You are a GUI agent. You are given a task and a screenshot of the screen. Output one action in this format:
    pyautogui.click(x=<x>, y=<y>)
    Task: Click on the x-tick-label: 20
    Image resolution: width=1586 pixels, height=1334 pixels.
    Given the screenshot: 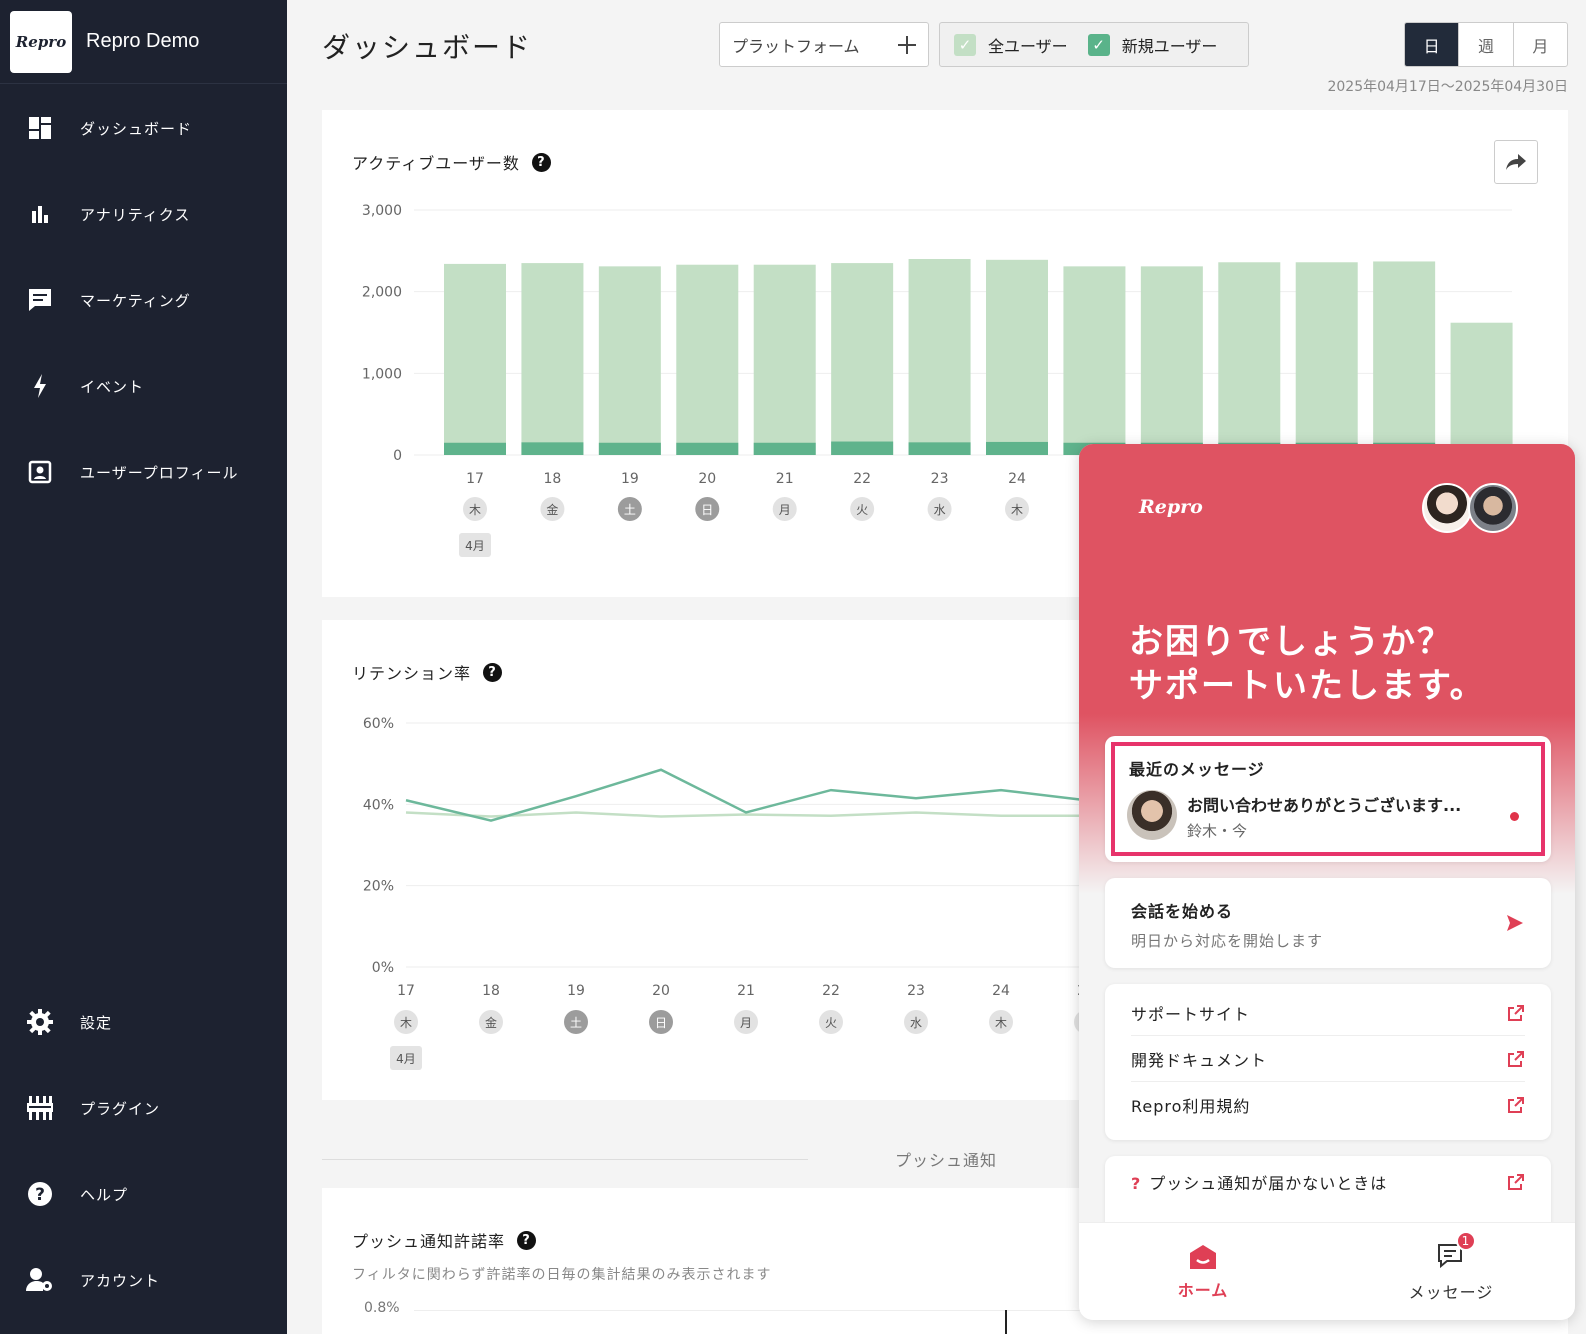 What is the action you would take?
    pyautogui.click(x=661, y=991)
    